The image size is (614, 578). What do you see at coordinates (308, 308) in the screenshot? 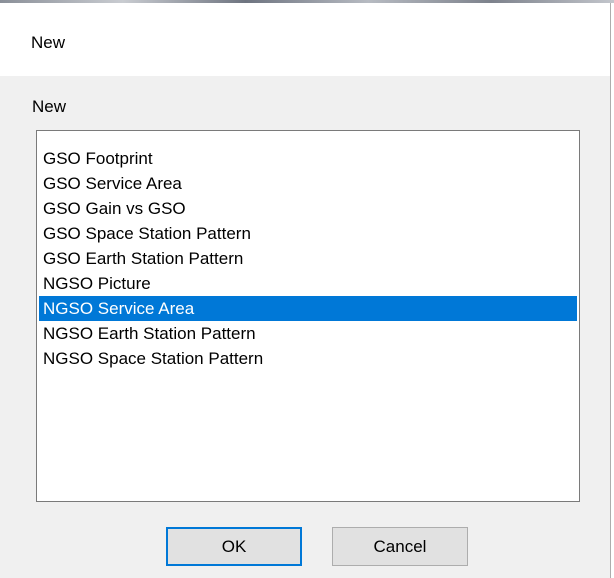
I see `list-item-ngso-service-area: NGSO Service Area` at bounding box center [308, 308].